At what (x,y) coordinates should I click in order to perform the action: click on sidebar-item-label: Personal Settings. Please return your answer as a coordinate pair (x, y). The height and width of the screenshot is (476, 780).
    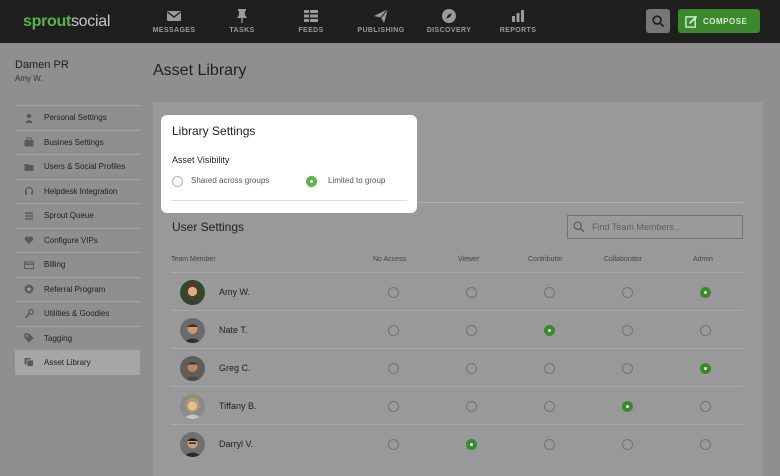
    Looking at the image, I should click on (75, 118).